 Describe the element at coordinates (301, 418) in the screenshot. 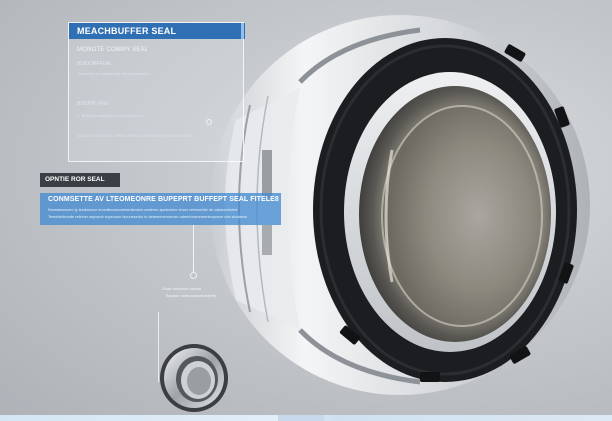

I see `bottom-strip-segment` at that location.